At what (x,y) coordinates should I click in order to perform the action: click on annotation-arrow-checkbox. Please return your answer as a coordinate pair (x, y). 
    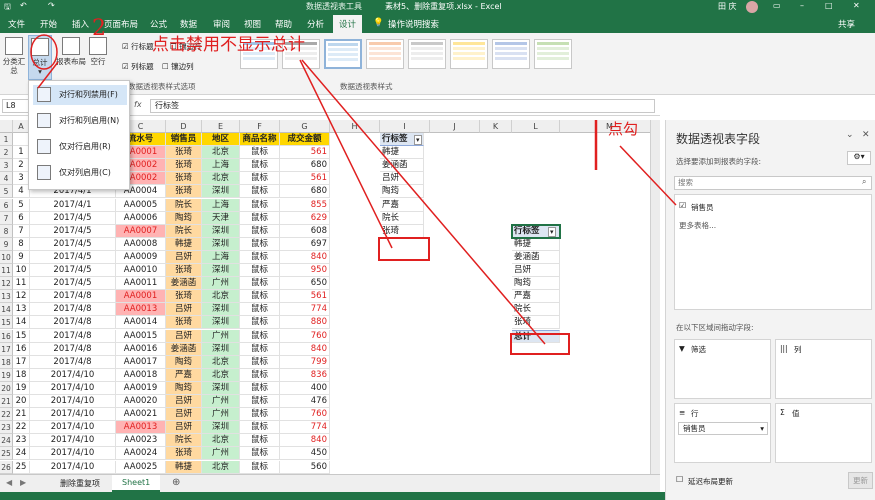
    Looking at the image, I should click on (648, 175).